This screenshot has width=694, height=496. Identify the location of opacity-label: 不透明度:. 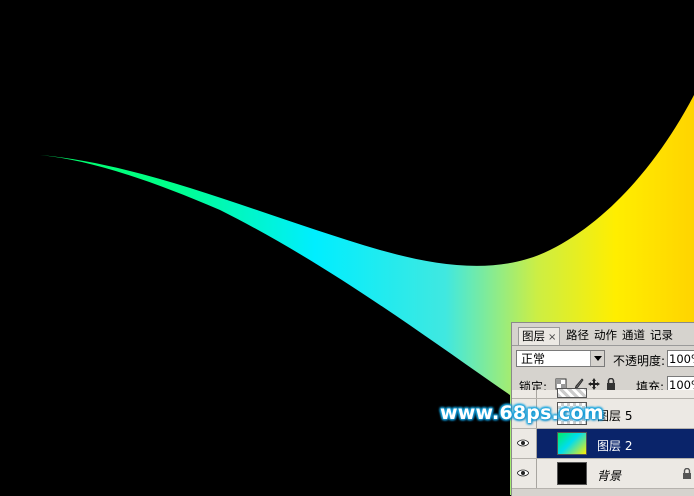
(639, 361).